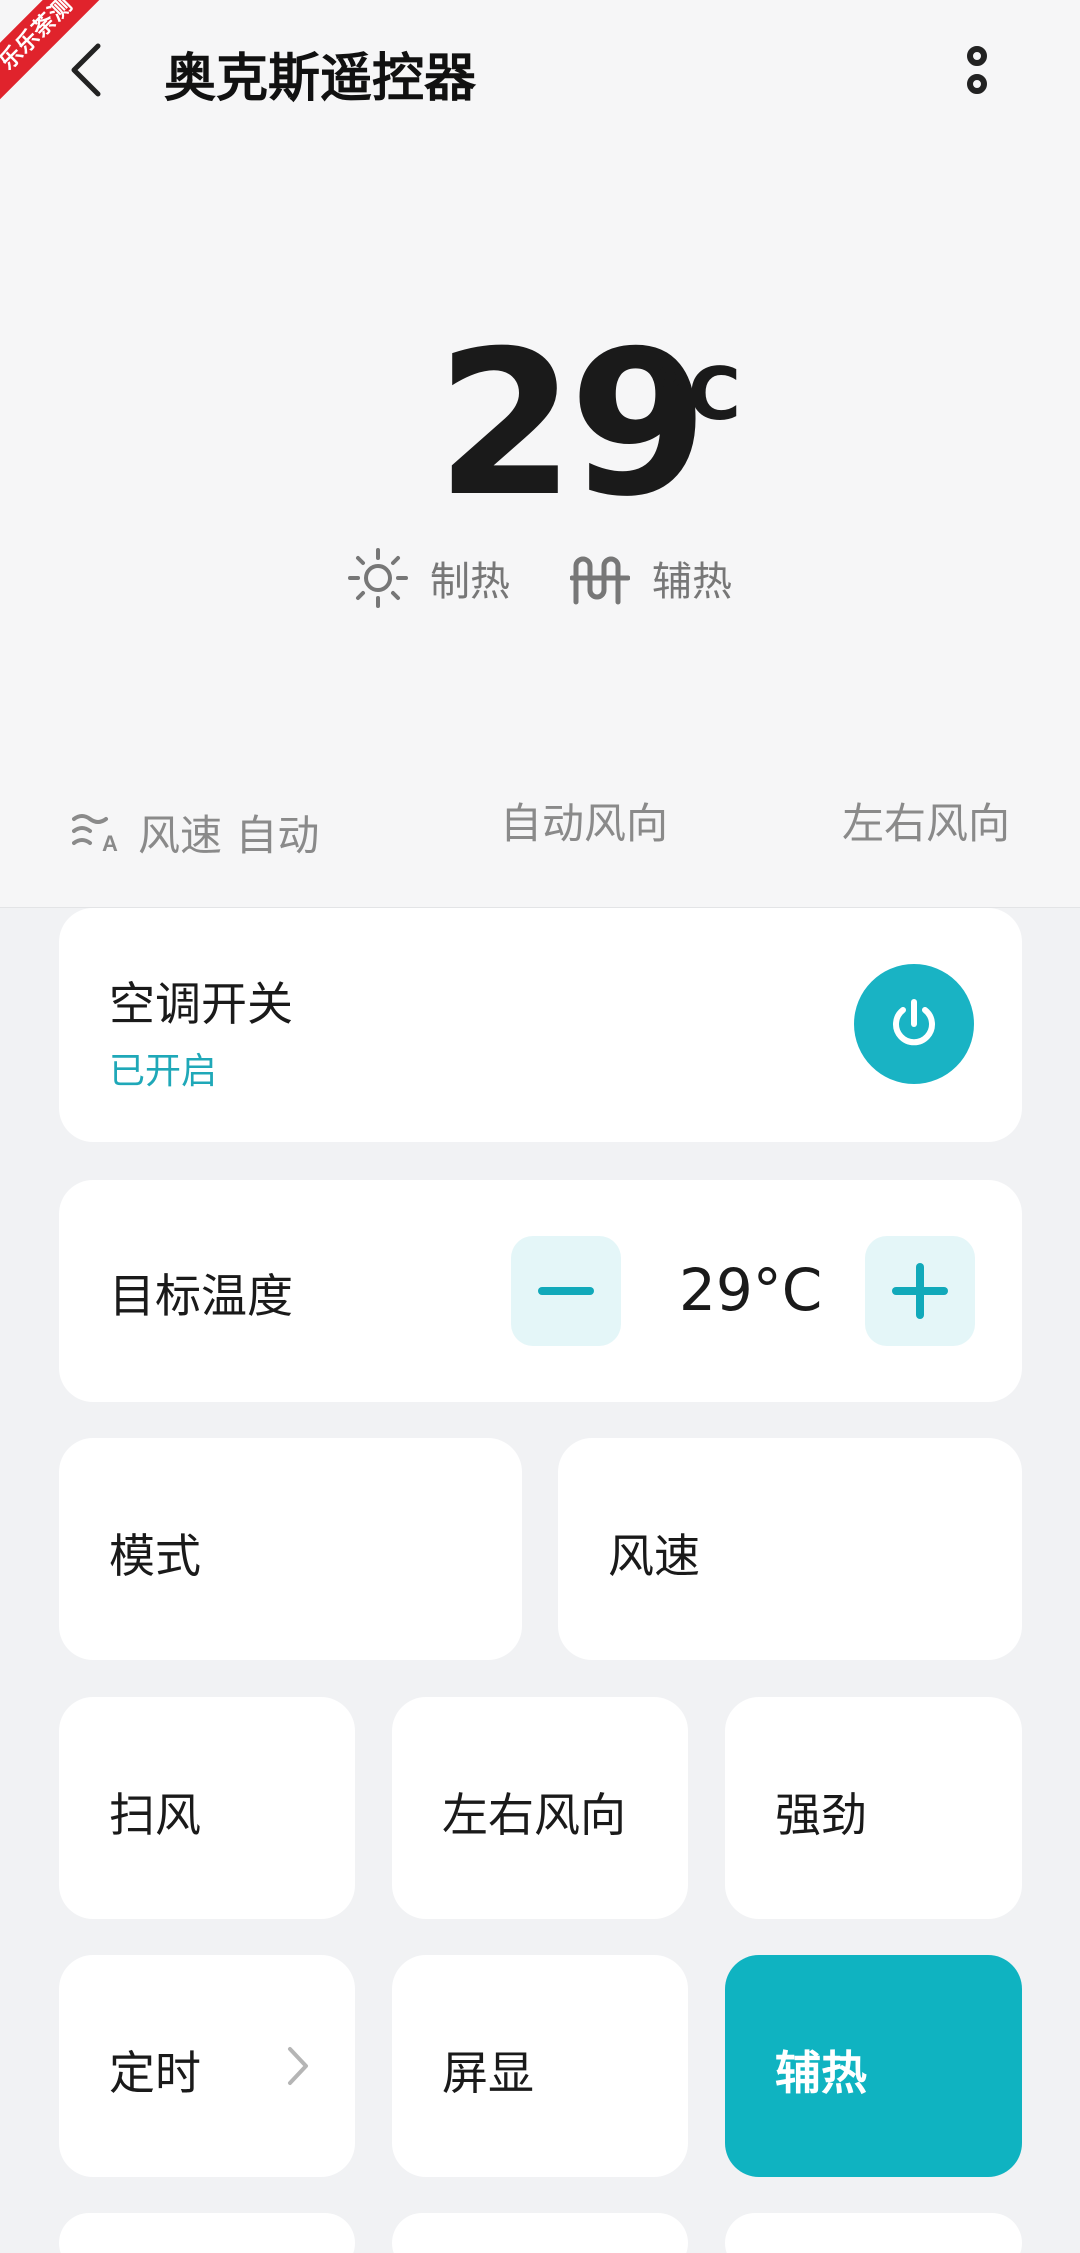 The width and height of the screenshot is (1080, 2253). Describe the element at coordinates (488, 2073) in the screenshot. I see `display-tile-label: 屏显` at that location.